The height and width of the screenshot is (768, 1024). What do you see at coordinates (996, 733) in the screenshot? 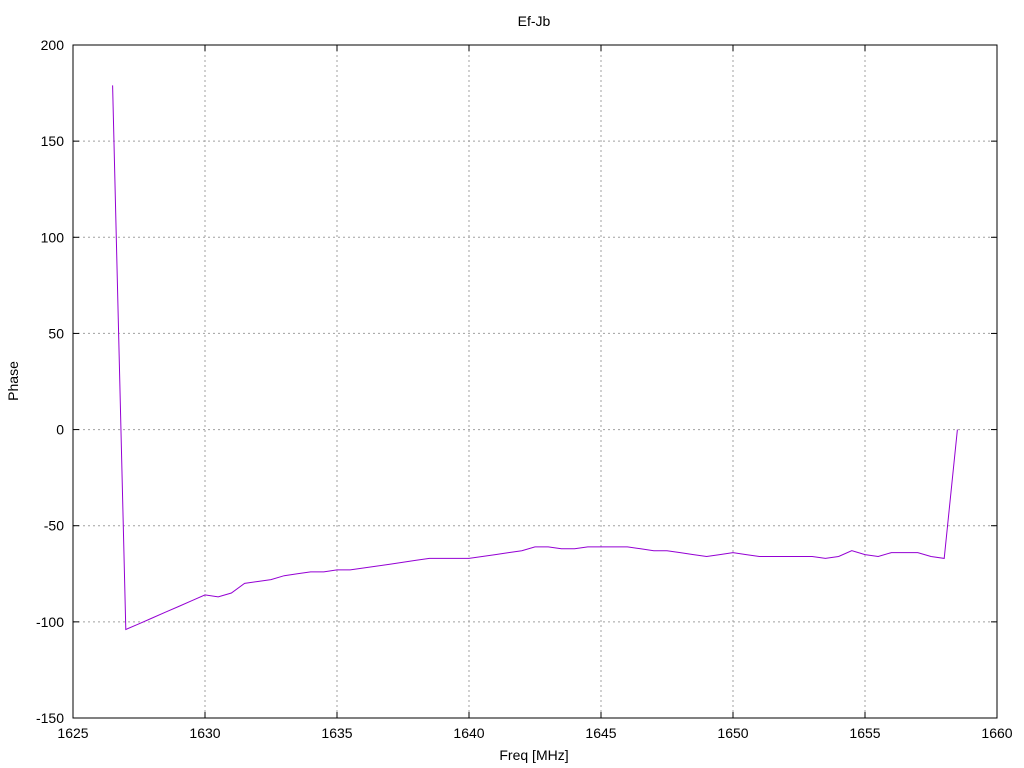
I see `x-tick-label: 1660` at bounding box center [996, 733].